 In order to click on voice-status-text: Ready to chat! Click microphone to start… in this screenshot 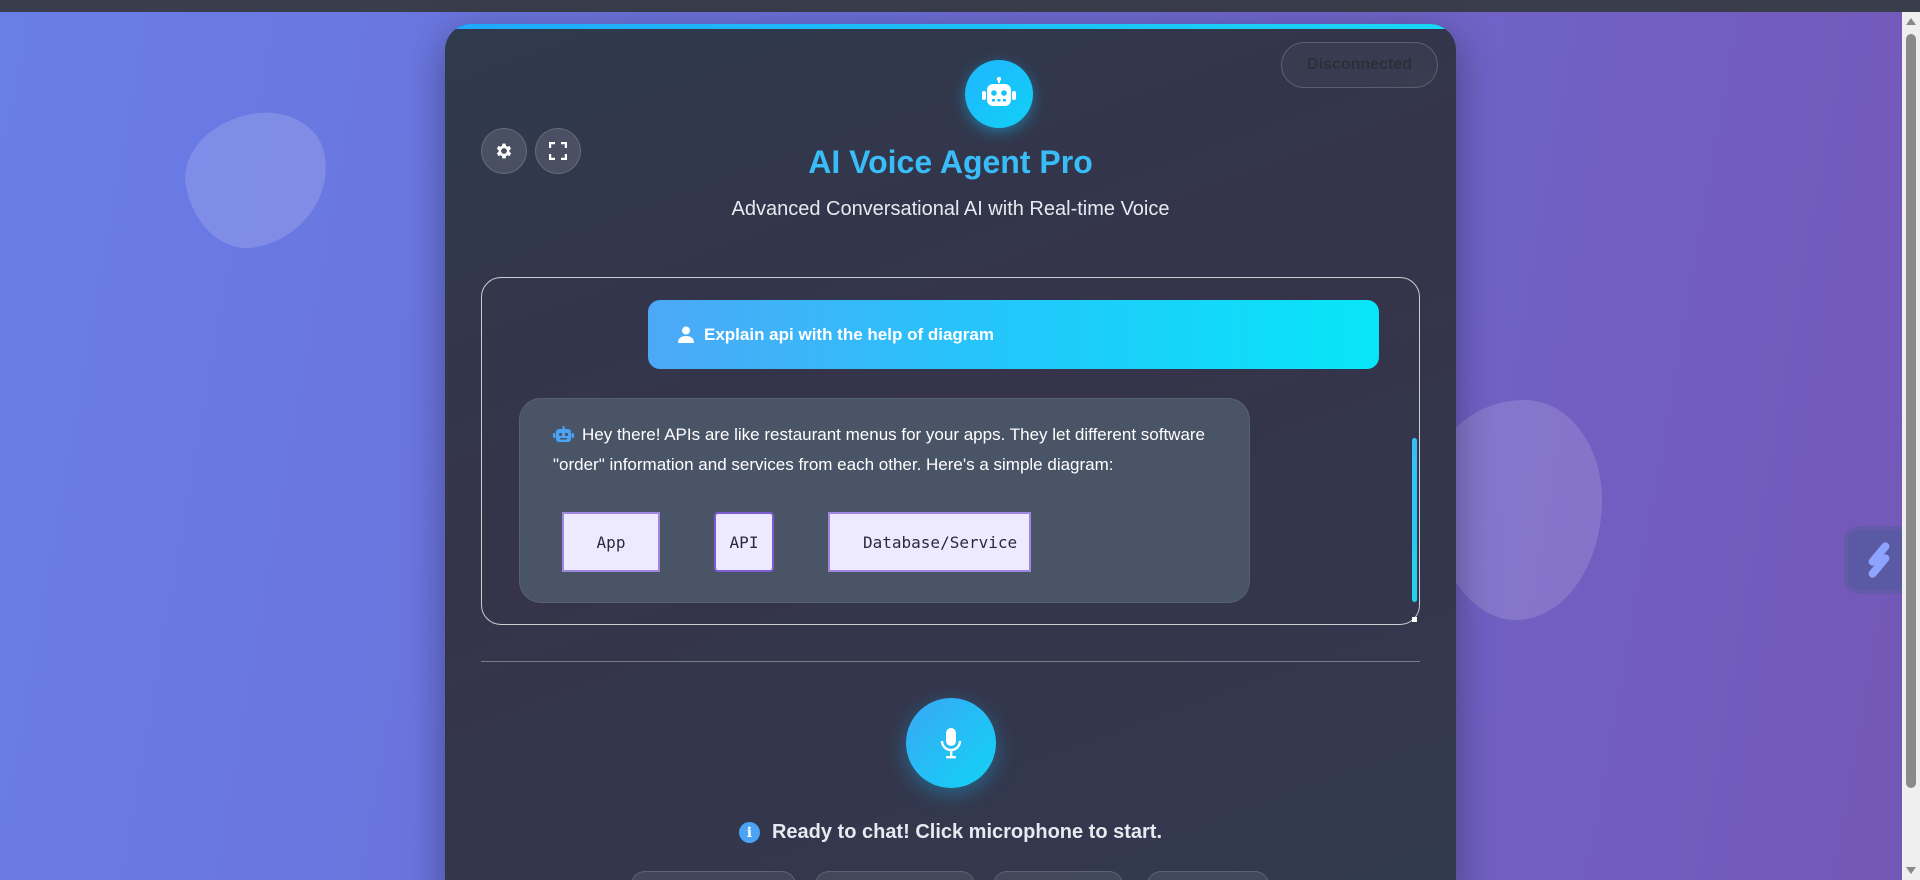, I will do `click(967, 832)`.